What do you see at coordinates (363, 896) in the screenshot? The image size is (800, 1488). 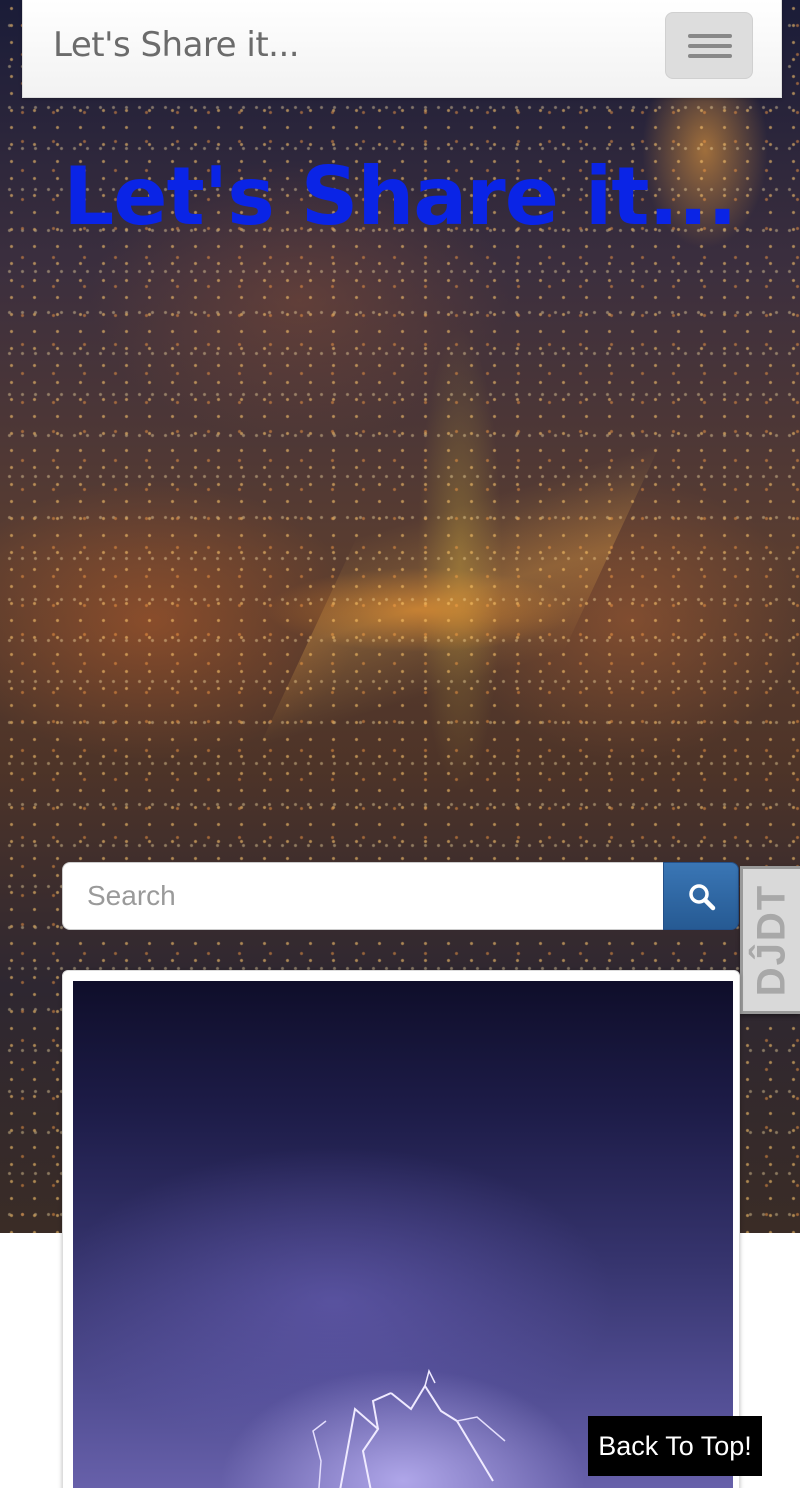 I see `search-input` at bounding box center [363, 896].